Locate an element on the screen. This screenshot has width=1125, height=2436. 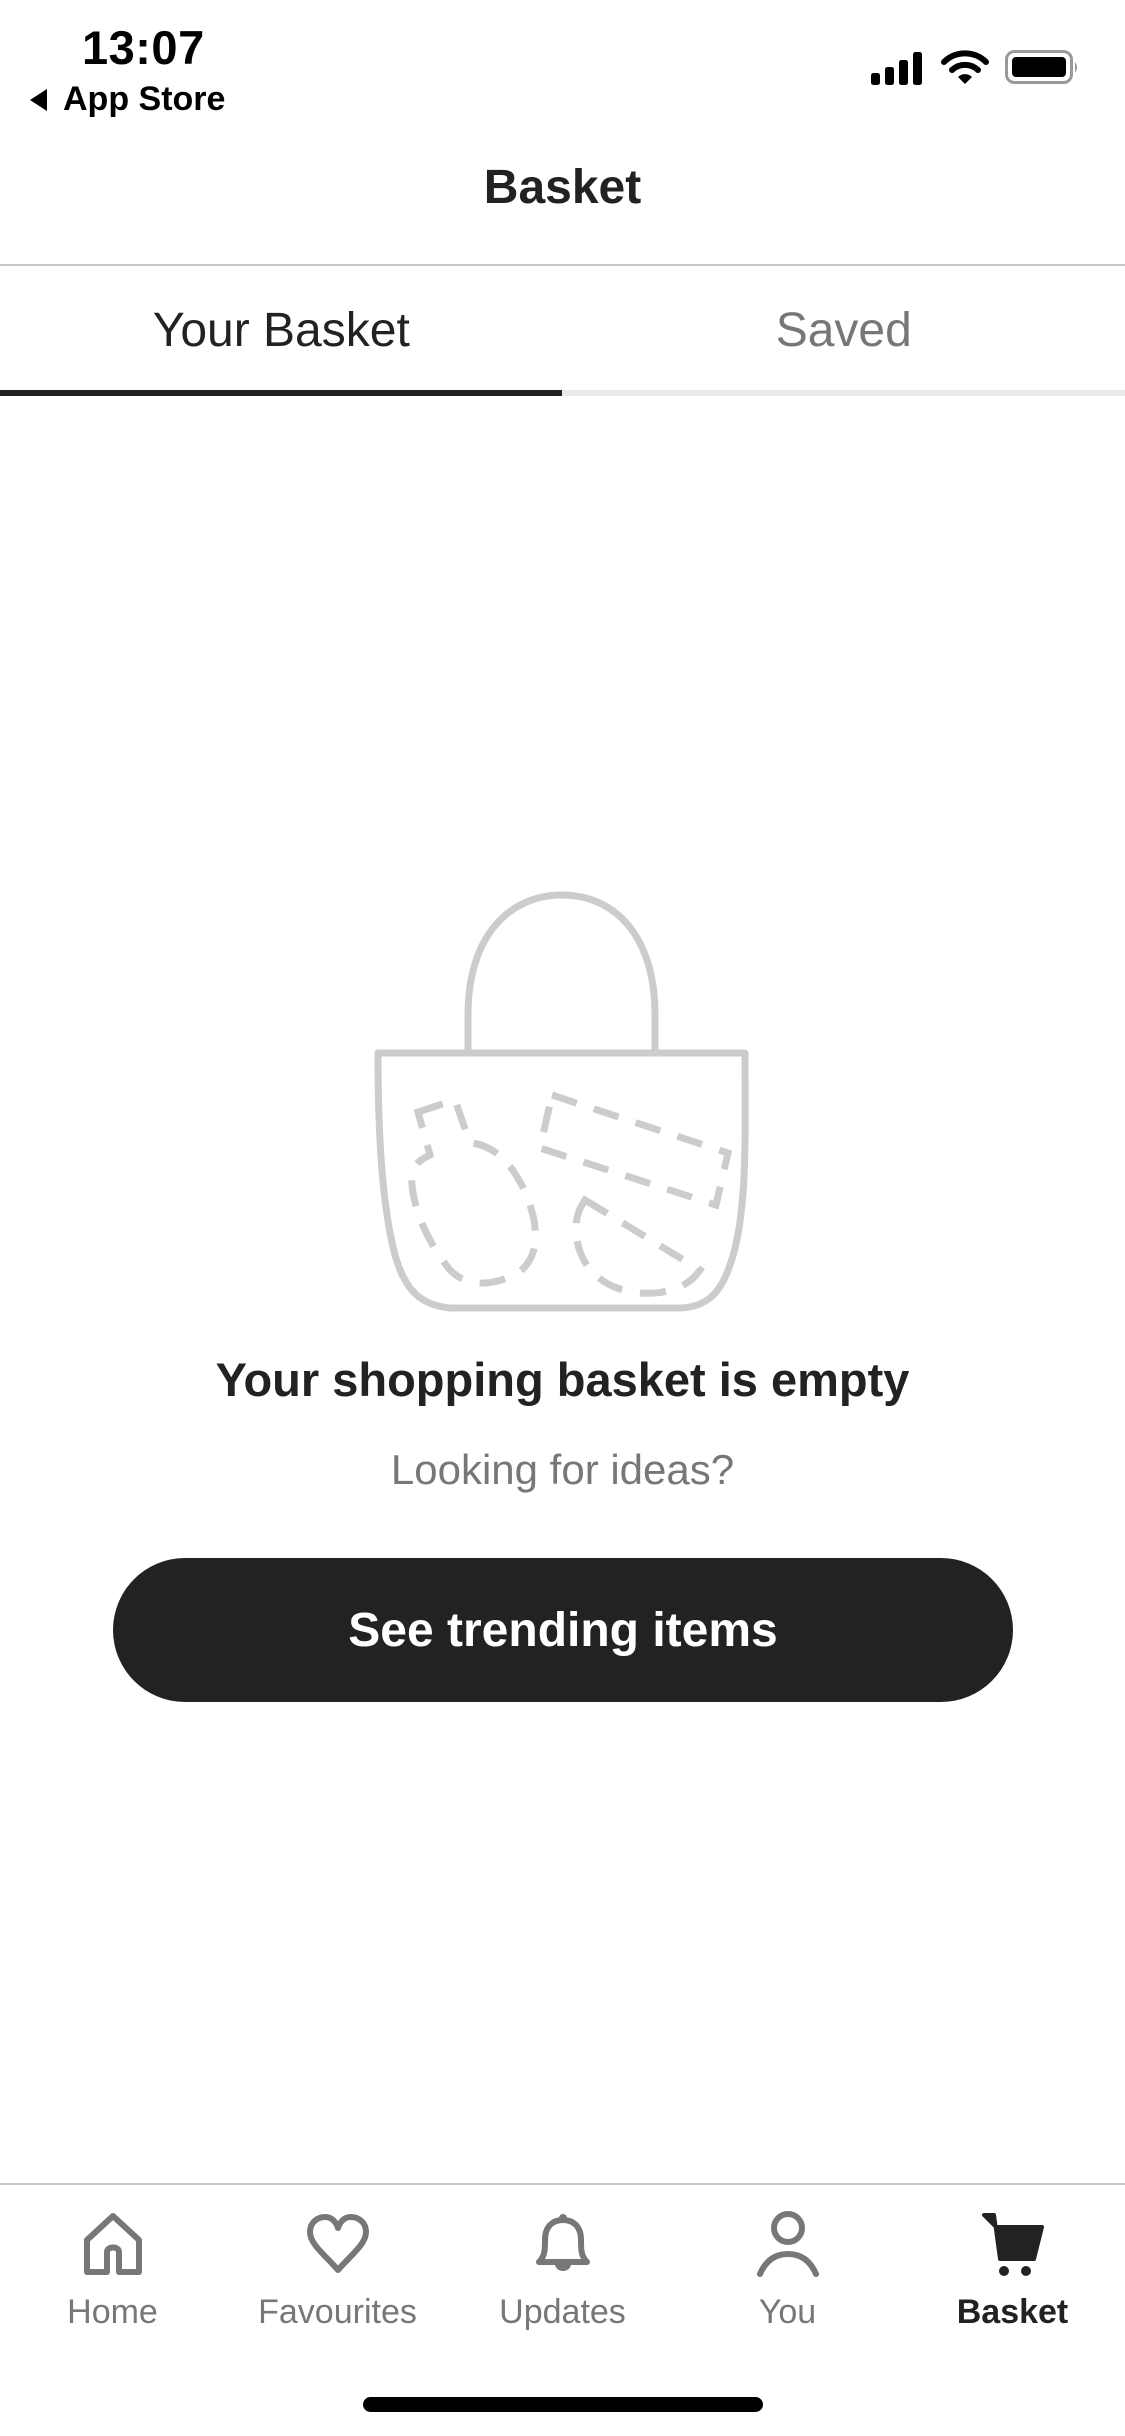
tabbar-label-basket: Basket is located at coordinates (1012, 2312).